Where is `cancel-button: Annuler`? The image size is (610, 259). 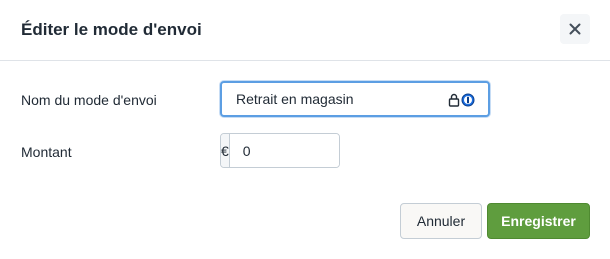 cancel-button: Annuler is located at coordinates (441, 221).